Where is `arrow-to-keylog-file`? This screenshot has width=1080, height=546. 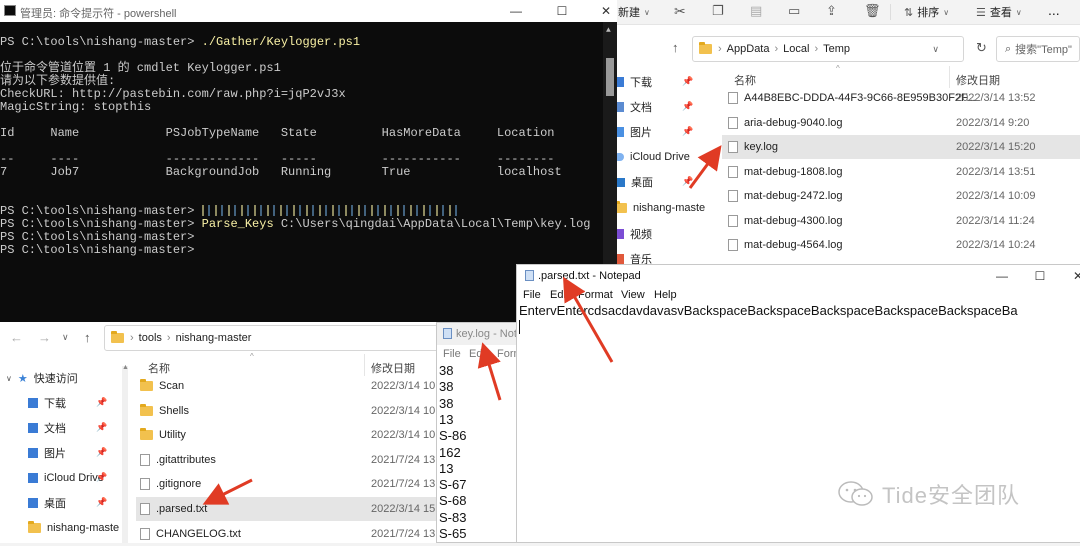 arrow-to-keylog-file is located at coordinates (705, 167).